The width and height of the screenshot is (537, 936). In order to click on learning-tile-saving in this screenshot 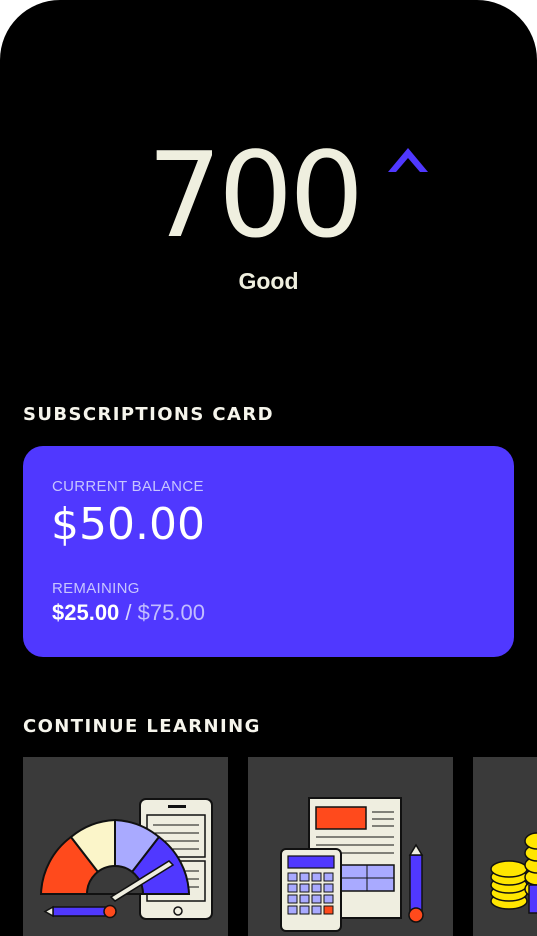, I will do `click(505, 846)`.